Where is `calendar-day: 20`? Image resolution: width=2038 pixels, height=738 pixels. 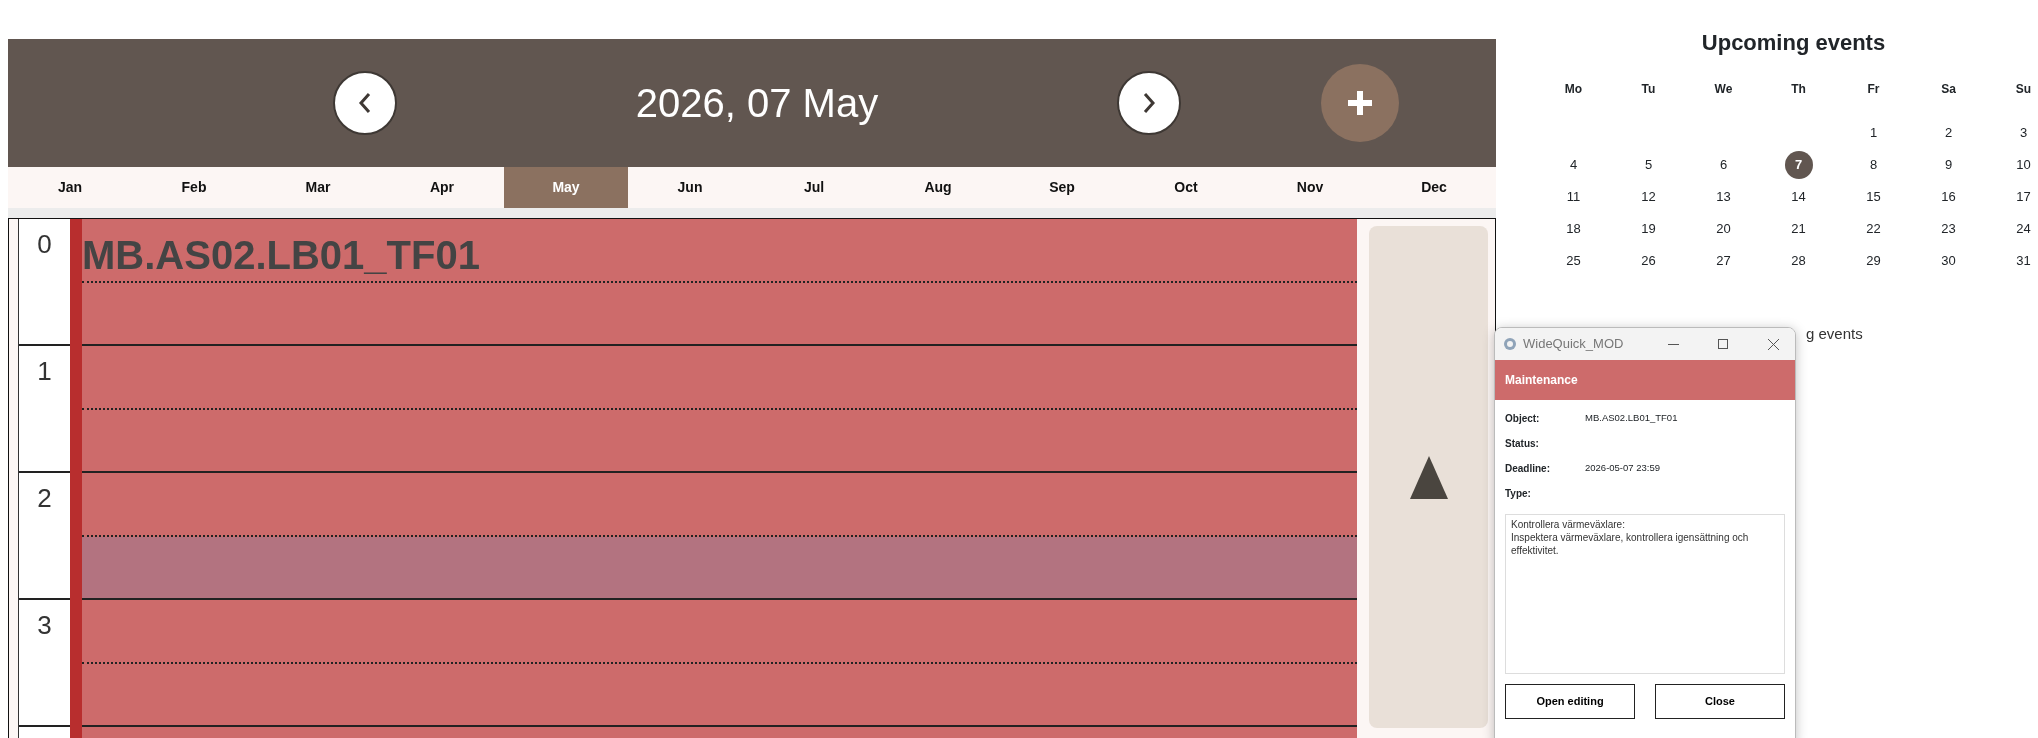 calendar-day: 20 is located at coordinates (1723, 229).